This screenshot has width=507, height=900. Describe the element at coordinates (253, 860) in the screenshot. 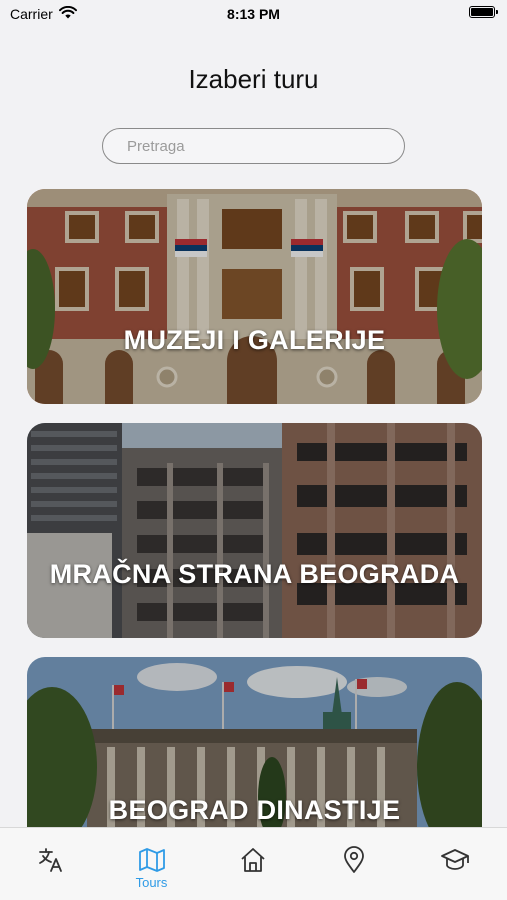

I see `home-icon` at that location.